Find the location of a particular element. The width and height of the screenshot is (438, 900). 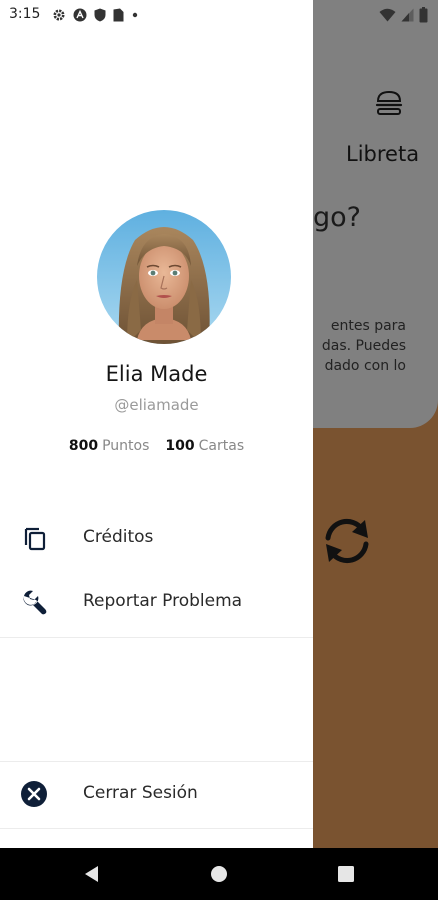

menu-item-report-problem: Reportar Problema is located at coordinates (156, 602).